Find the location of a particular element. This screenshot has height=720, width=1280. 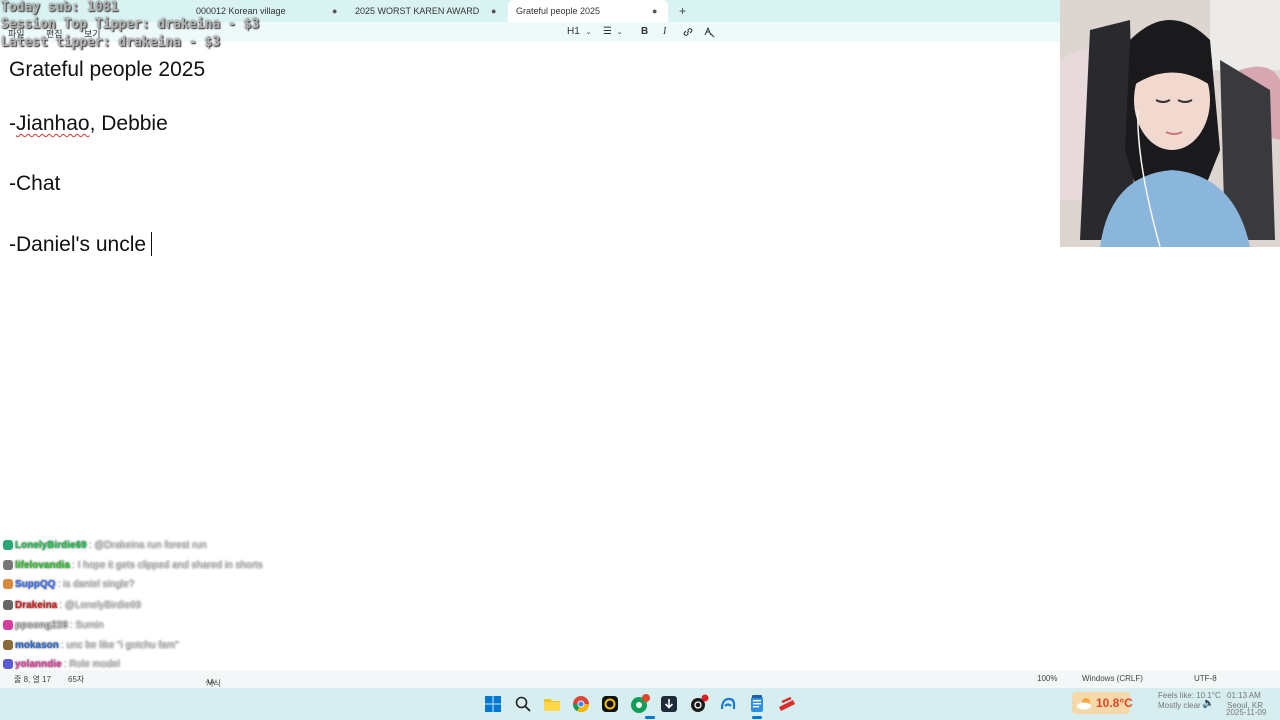

chat-message: SuppQQ : is daniel single? is located at coordinates (68, 584).